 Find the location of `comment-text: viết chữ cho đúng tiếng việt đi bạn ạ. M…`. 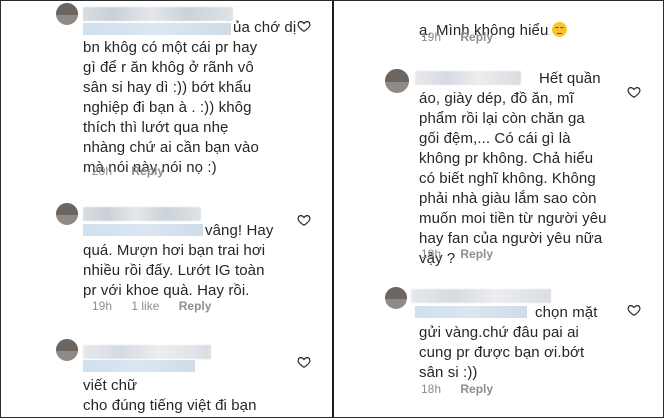

comment-text: viết chữ cho đúng tiếng việt đi bạn ạ. M… is located at coordinates (198, 386).